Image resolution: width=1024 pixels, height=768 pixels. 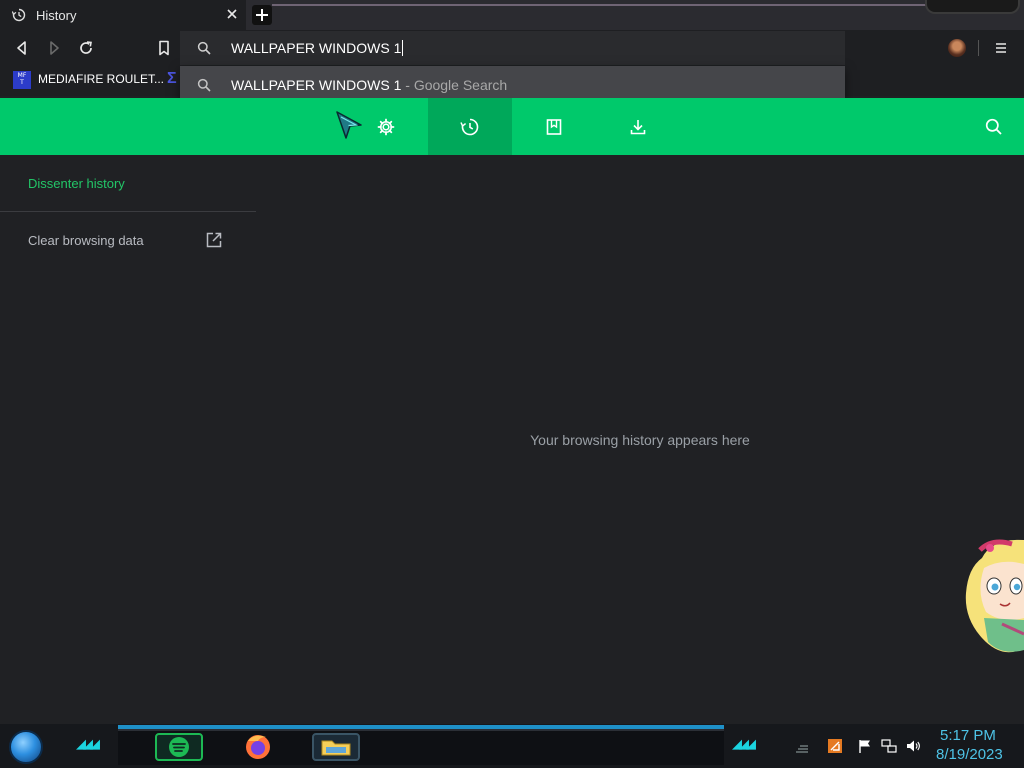 What do you see at coordinates (317, 48) in the screenshot?
I see `address-input-text: WALLPAPER WINDOWS 1` at bounding box center [317, 48].